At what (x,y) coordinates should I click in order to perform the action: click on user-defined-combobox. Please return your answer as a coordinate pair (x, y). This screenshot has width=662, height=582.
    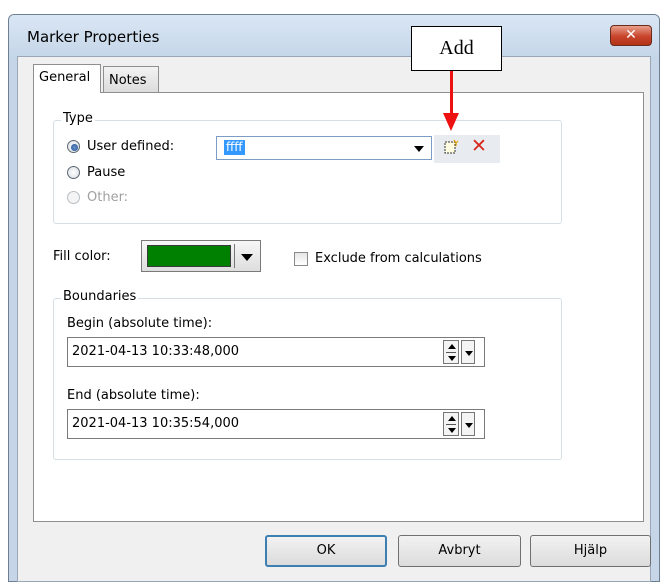
    Looking at the image, I should click on (324, 148).